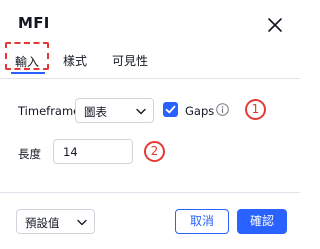 The width and height of the screenshot is (320, 249). What do you see at coordinates (42, 223) in the screenshot?
I see `defaults-label: 預設值` at bounding box center [42, 223].